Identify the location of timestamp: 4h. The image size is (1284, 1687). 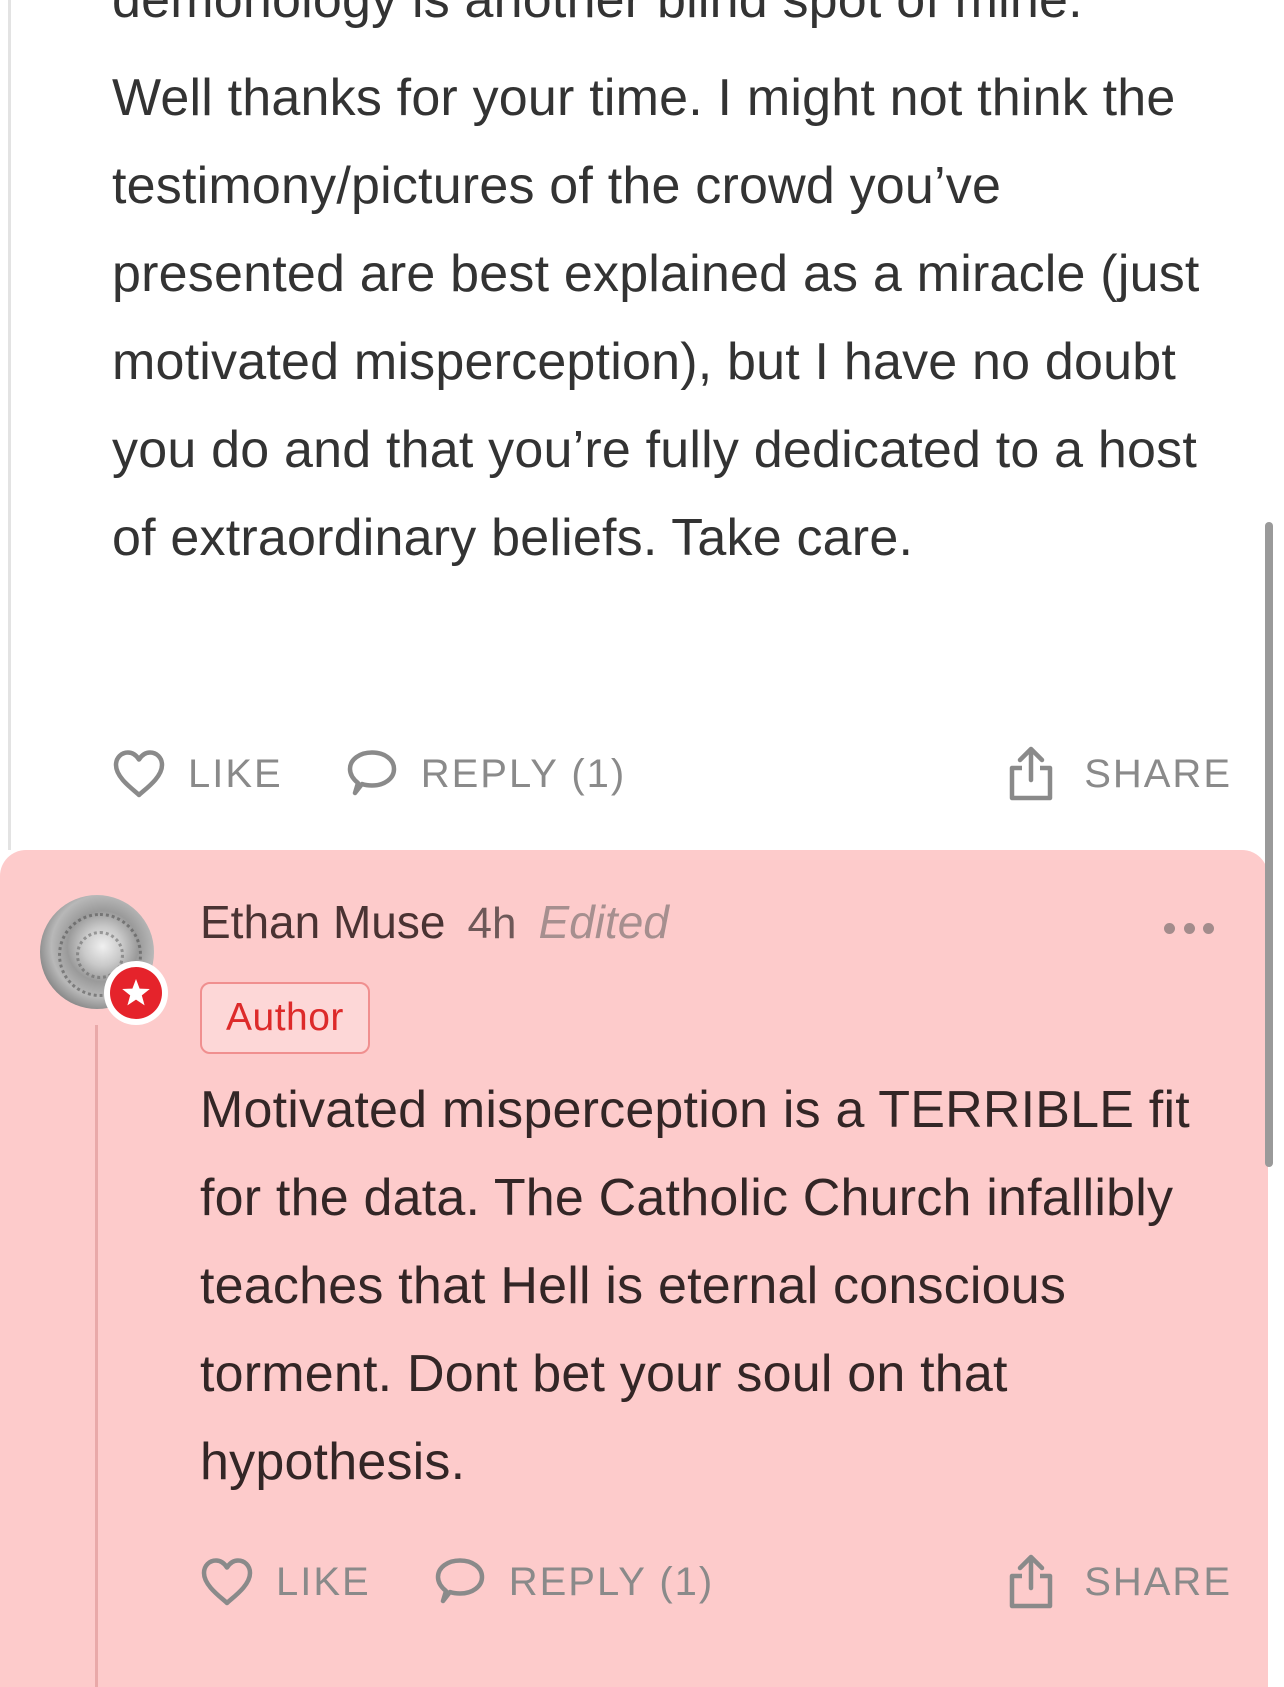
(491, 924).